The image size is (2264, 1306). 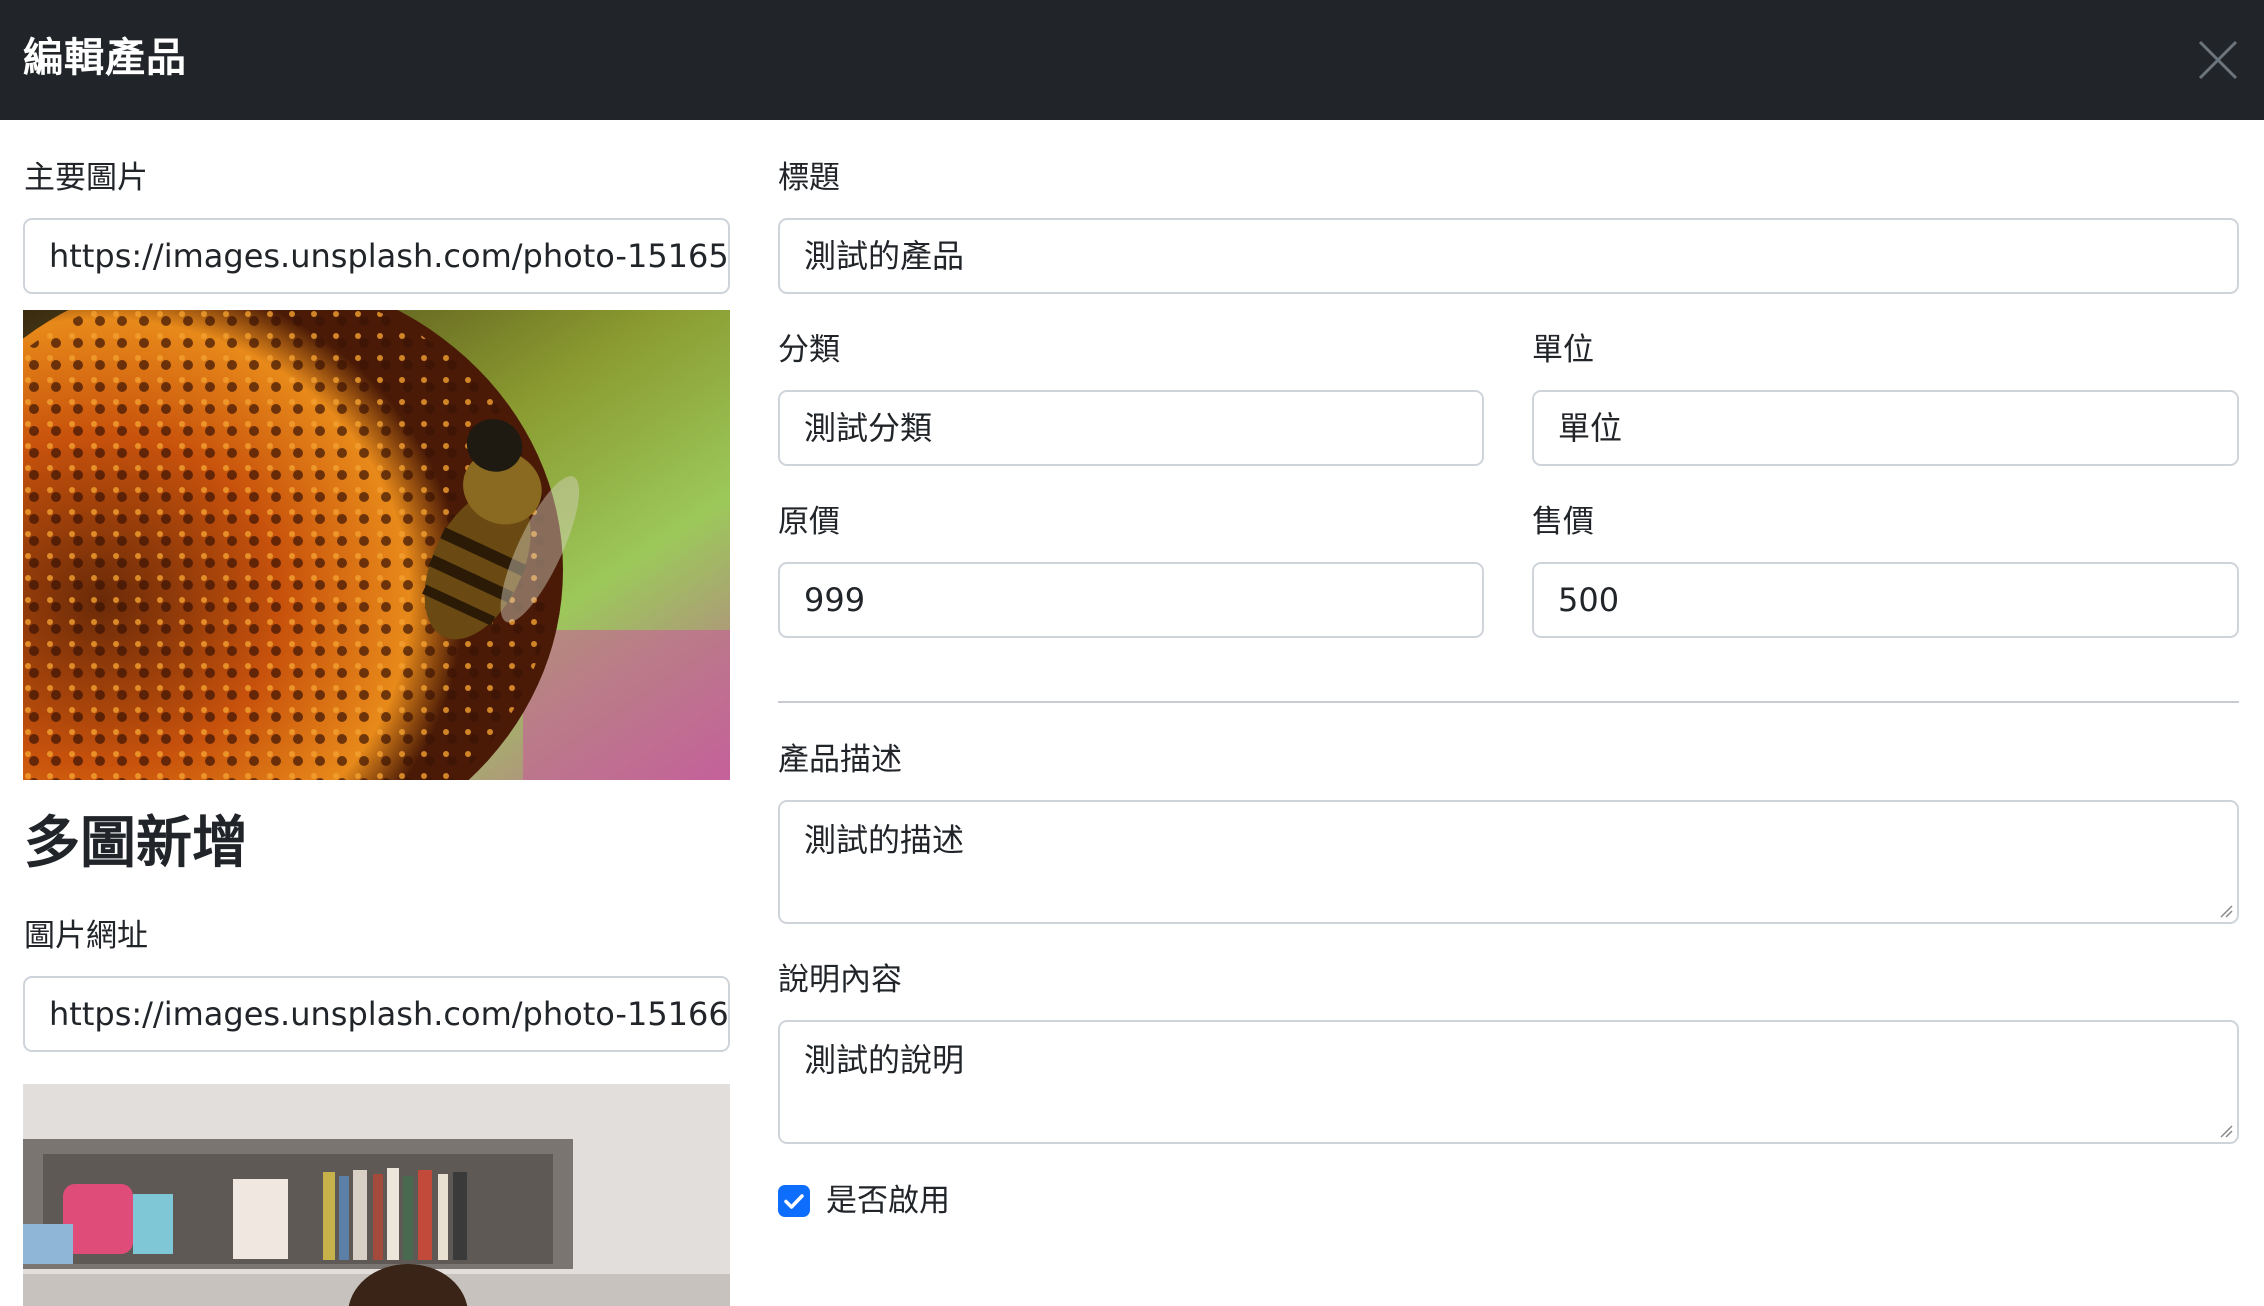 I want to click on content-textarea: 測試的說明, so click(x=1508, y=1082).